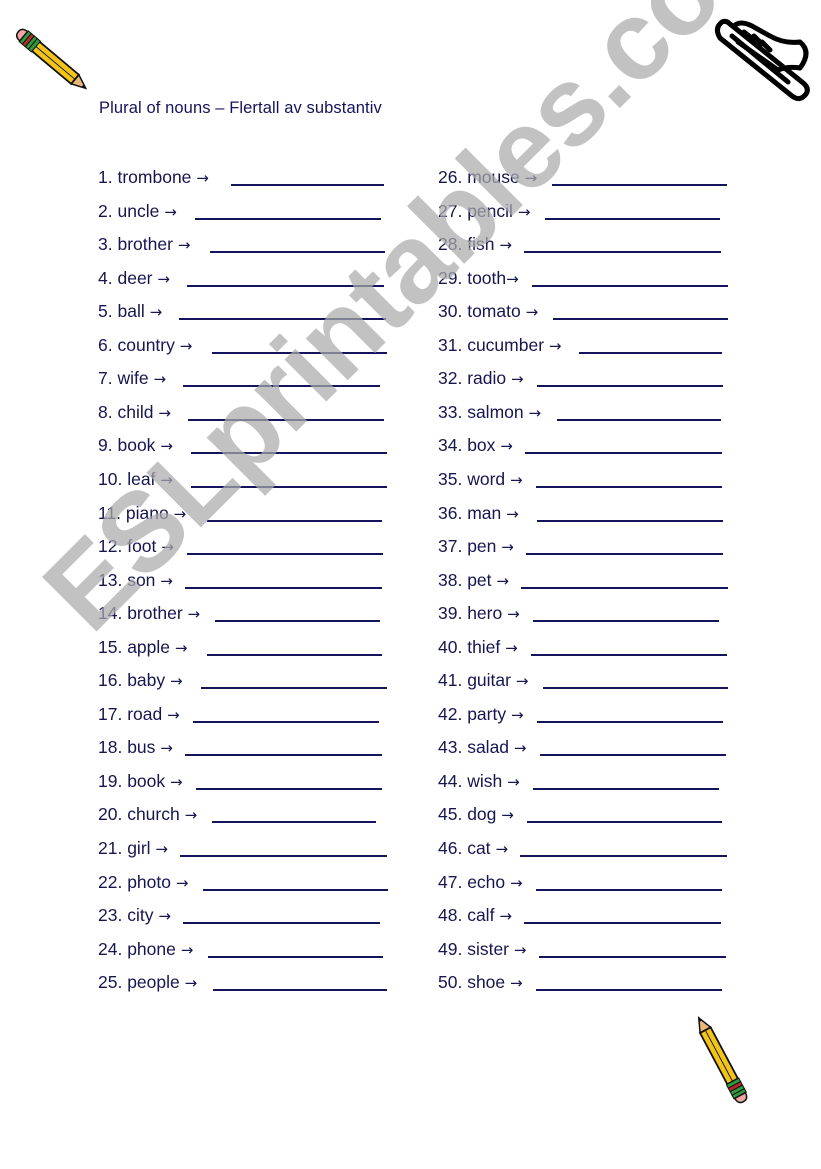 This screenshot has width=821, height=1169. I want to click on item-number: 14., so click(110, 613).